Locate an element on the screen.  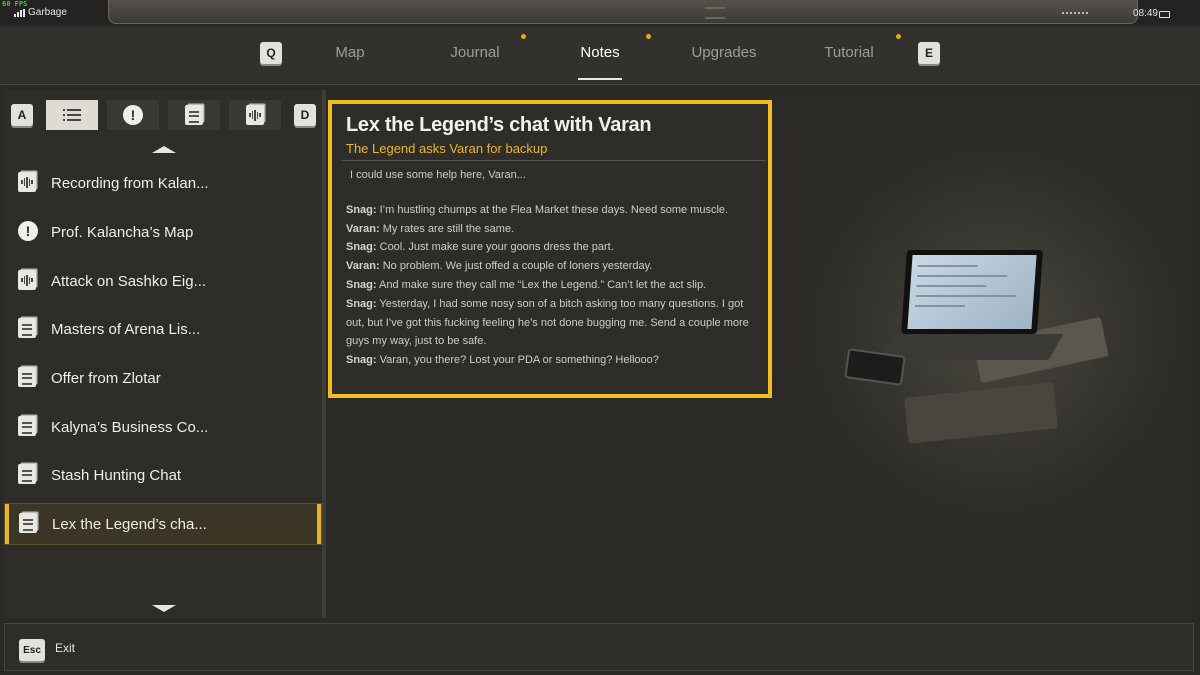
filter-important-button: ! is located at coordinates (133, 115).